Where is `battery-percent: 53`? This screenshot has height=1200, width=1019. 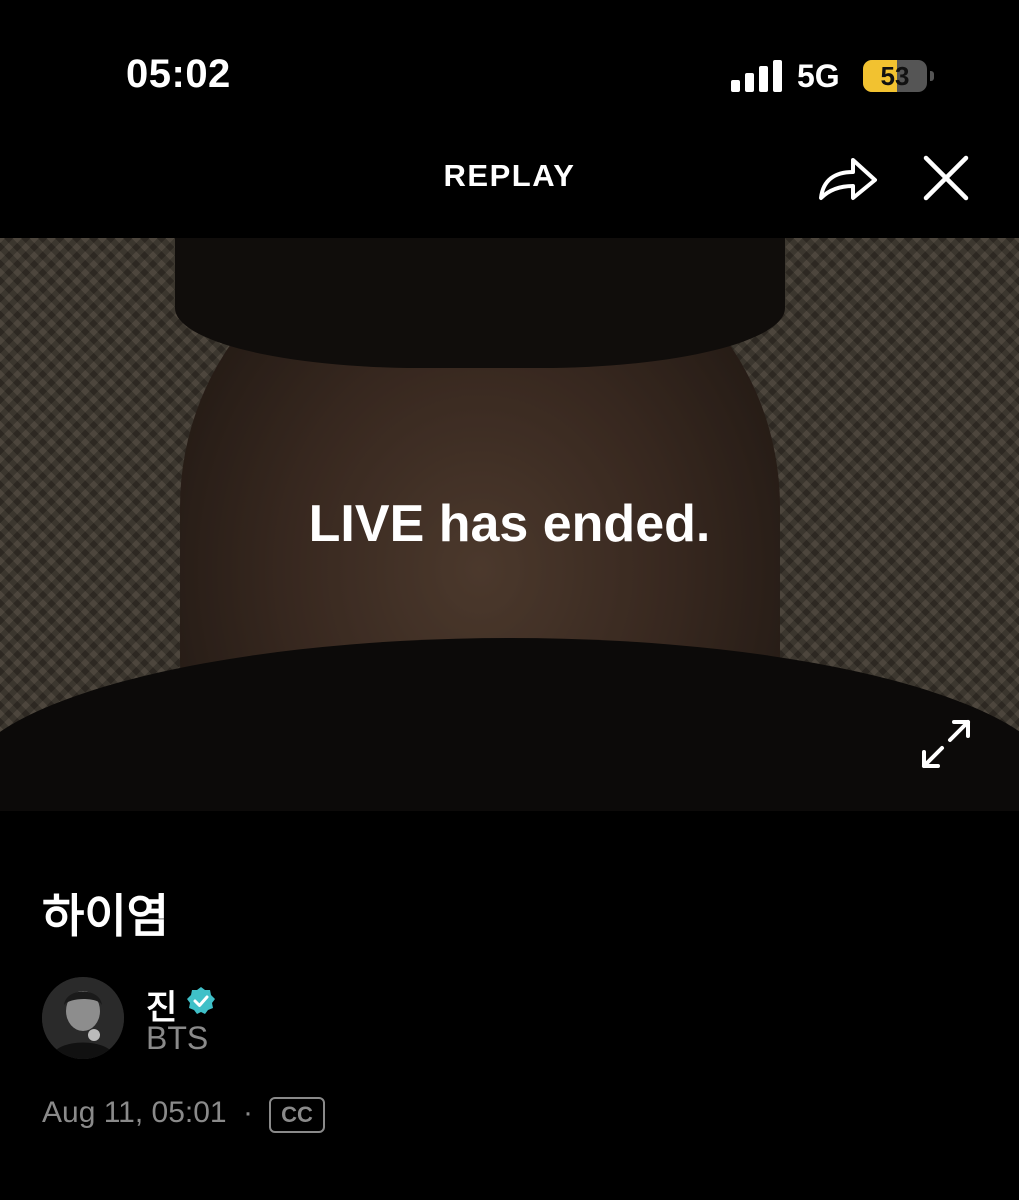 battery-percent: 53 is located at coordinates (895, 76).